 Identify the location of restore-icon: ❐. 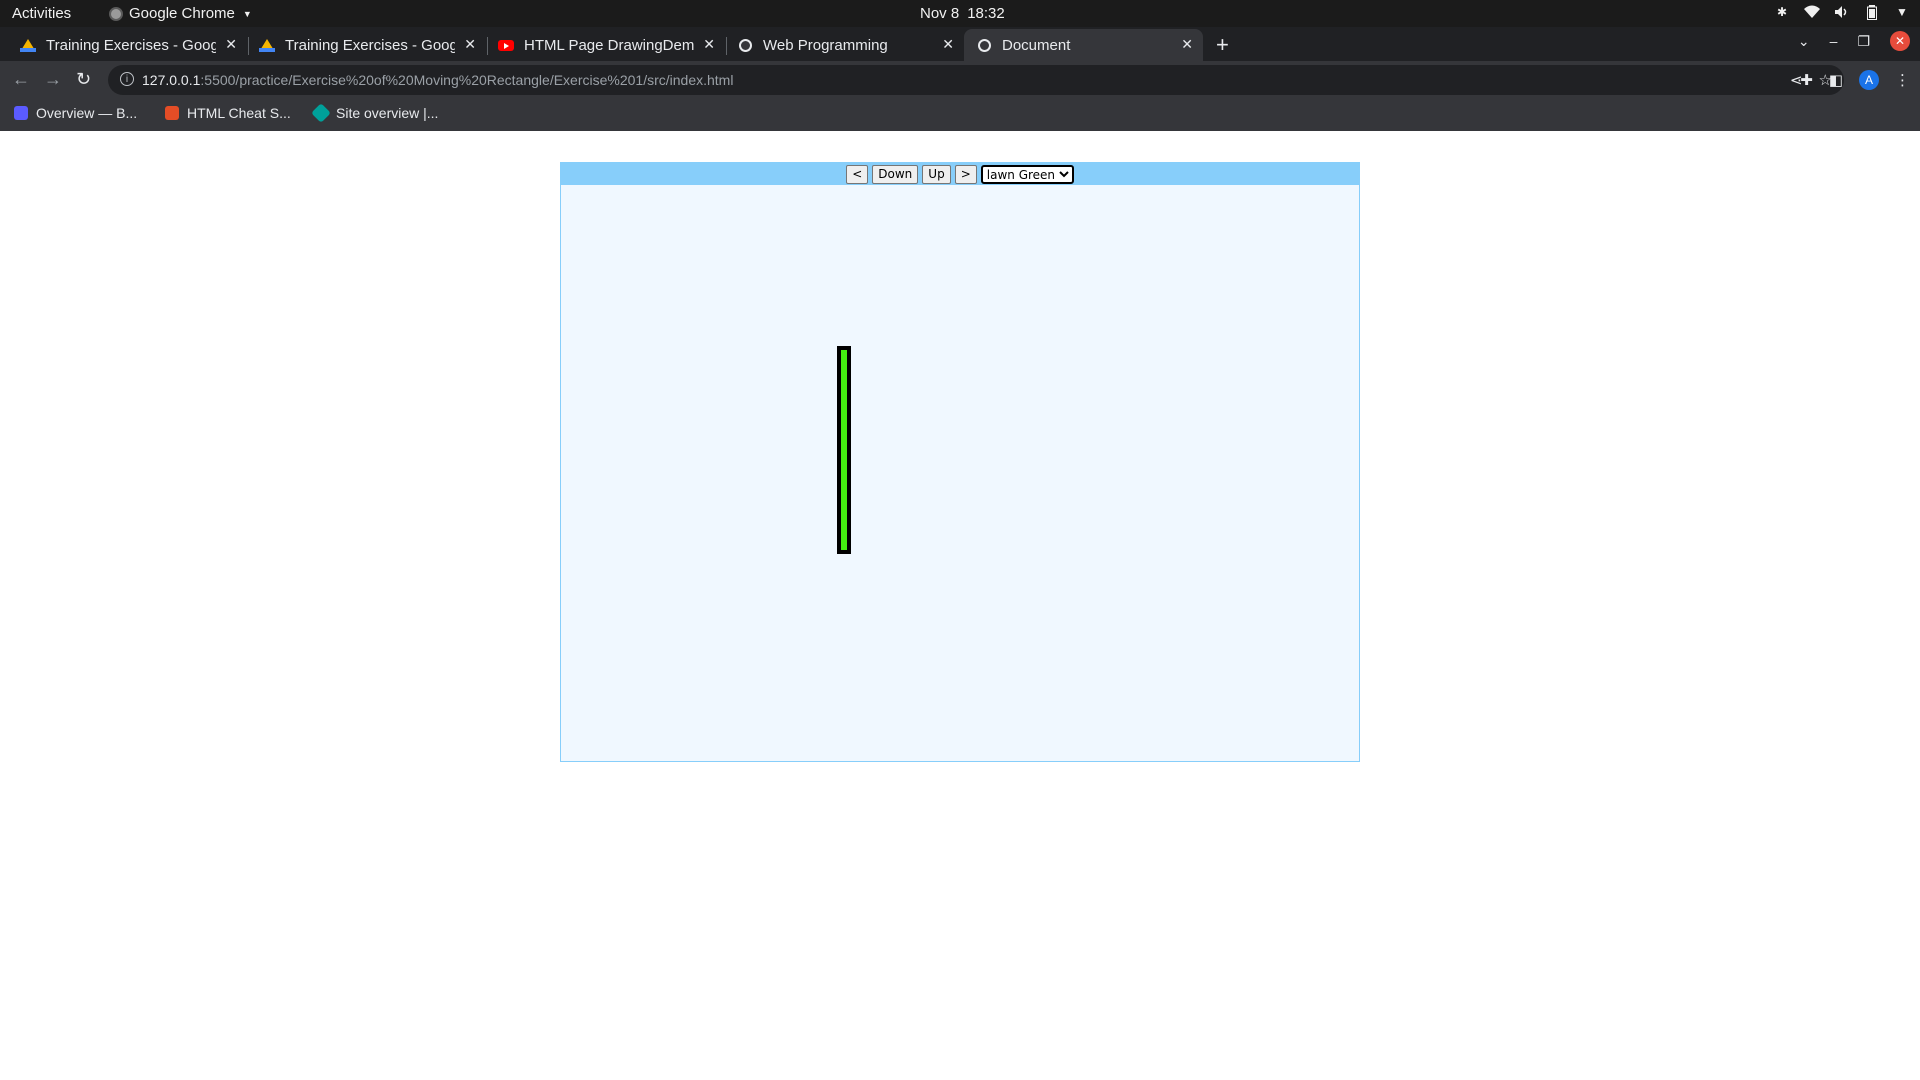
(1863, 41).